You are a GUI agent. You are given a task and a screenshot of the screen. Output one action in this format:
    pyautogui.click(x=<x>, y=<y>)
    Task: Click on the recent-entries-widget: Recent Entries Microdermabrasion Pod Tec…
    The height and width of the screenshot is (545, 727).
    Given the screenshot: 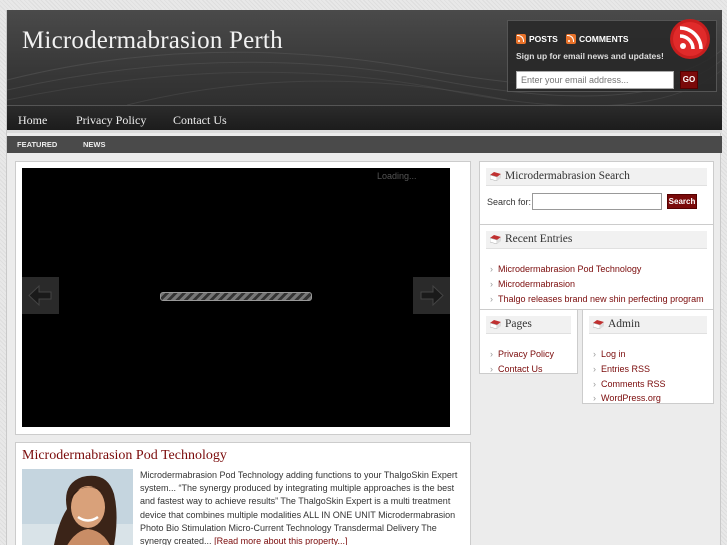 What is the action you would take?
    pyautogui.click(x=596, y=267)
    